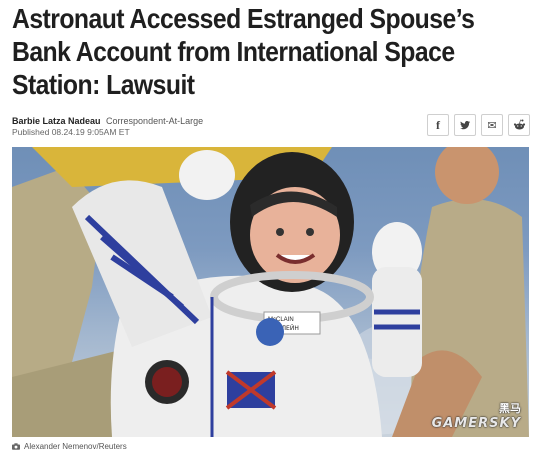 The image size is (550, 467). I want to click on author-role: Correspondent-At-Large, so click(155, 121).